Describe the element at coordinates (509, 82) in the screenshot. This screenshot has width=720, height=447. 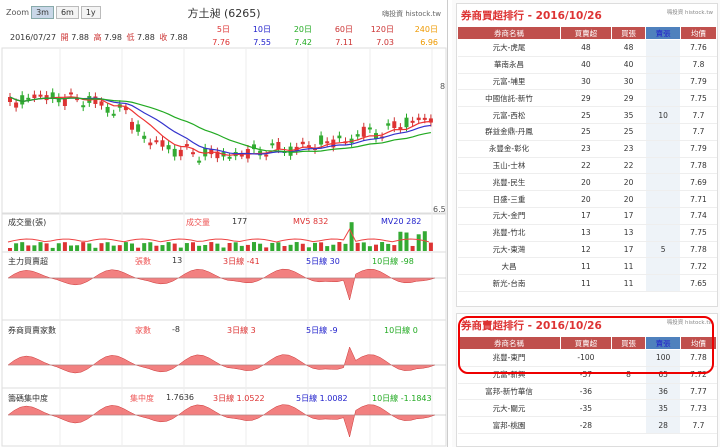
I see `broker-cell: 元富-埔里` at that location.